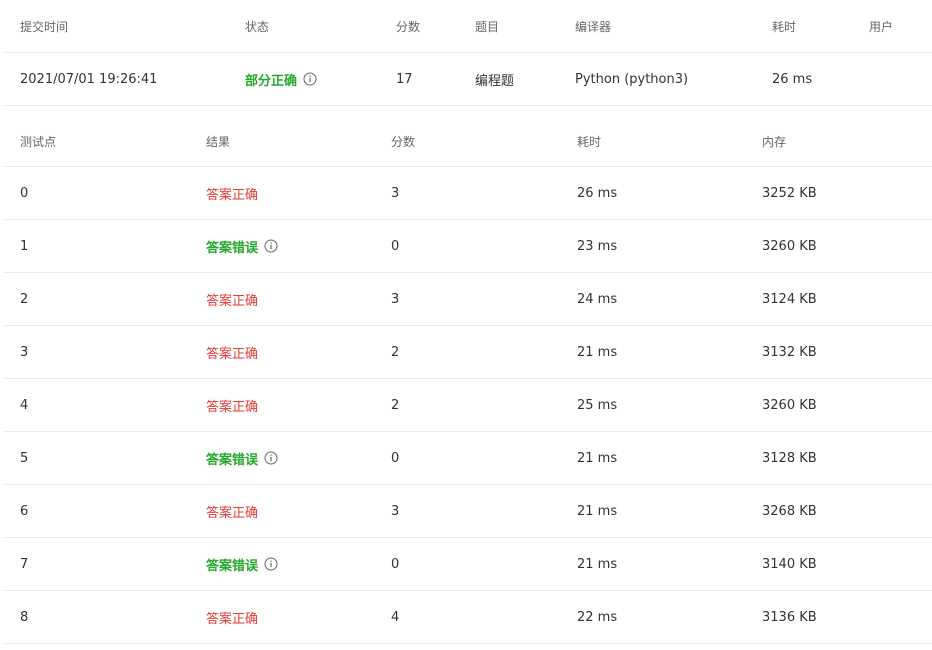 This screenshot has height=650, width=932. I want to click on test-score: 4, so click(395, 617).